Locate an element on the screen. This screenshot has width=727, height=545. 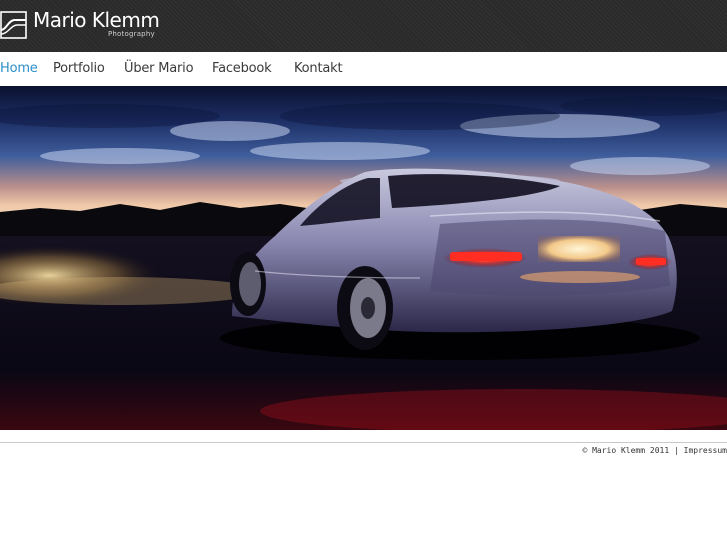
site-logo: Mario Klemm Photography is located at coordinates (85, 26).